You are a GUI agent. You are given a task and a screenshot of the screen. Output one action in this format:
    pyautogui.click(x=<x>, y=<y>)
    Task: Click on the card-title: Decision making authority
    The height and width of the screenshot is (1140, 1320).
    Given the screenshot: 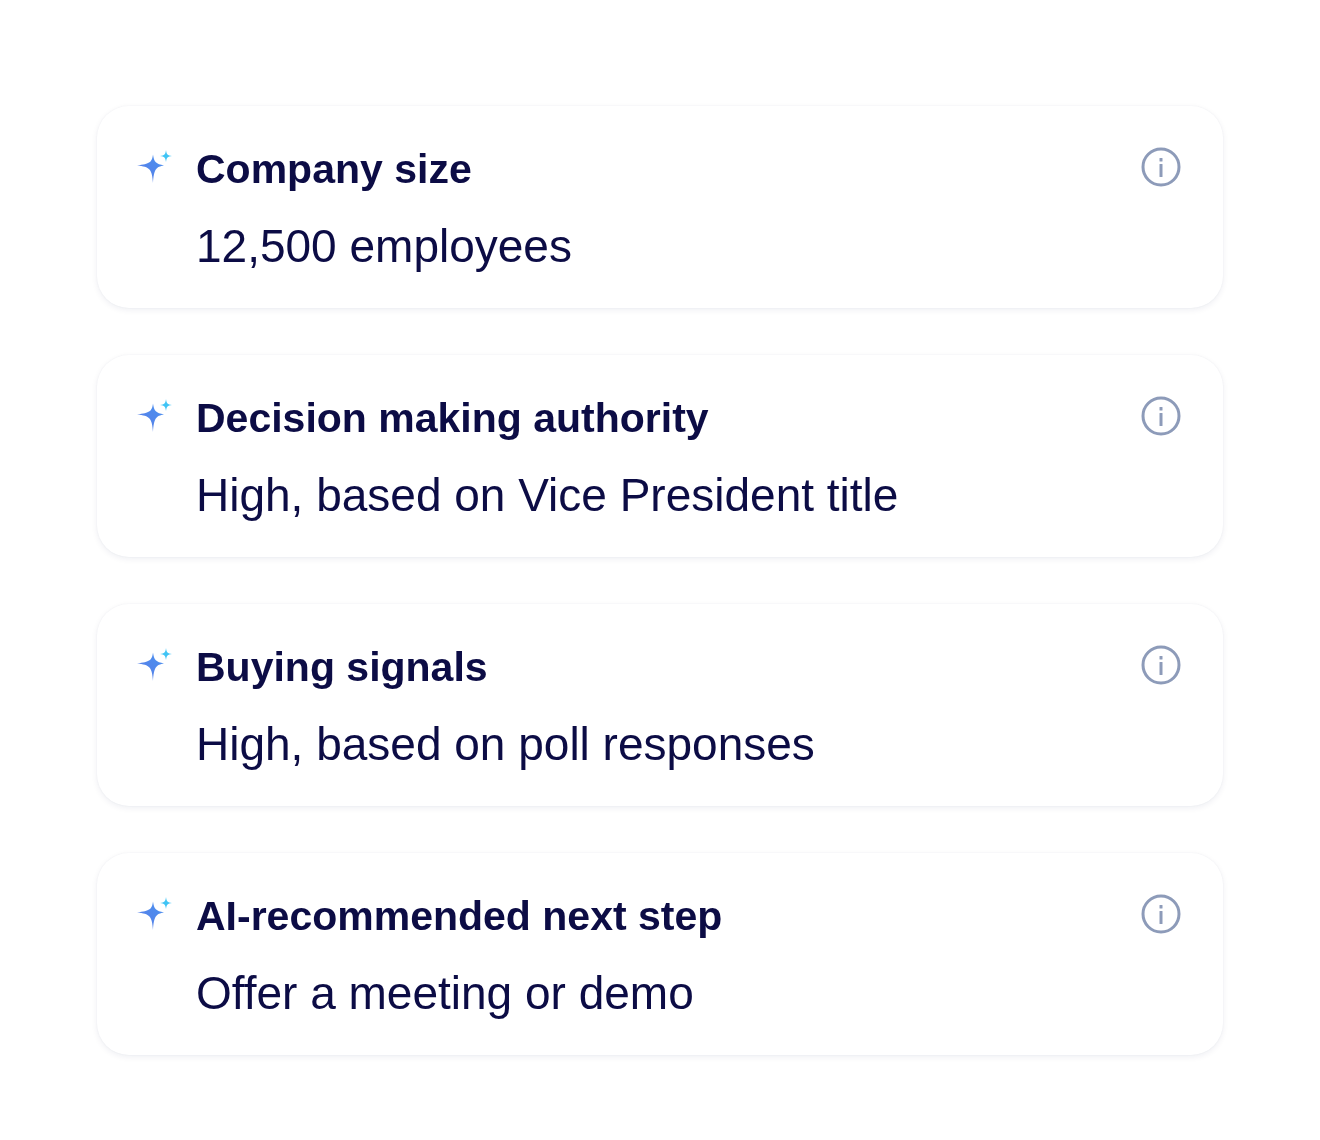 What is the action you would take?
    pyautogui.click(x=453, y=418)
    